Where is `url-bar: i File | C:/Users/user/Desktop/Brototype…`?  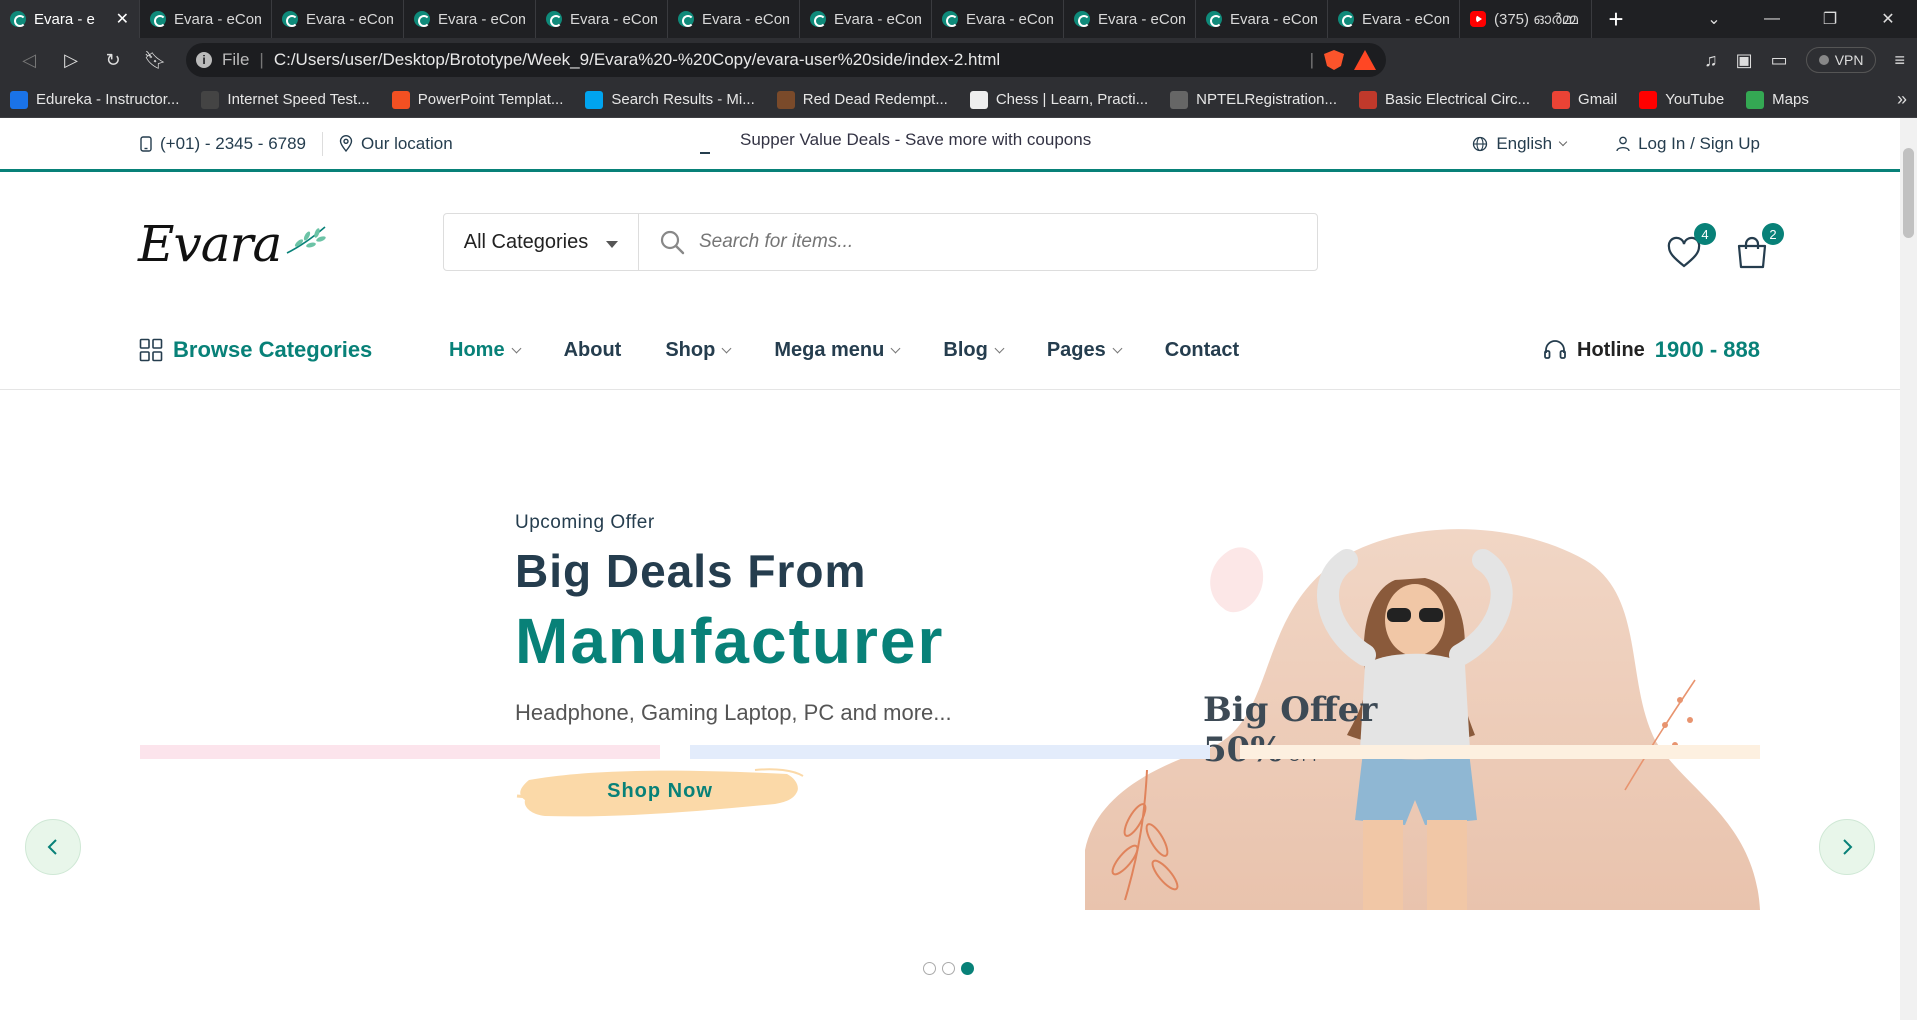 url-bar: i File | C:/Users/user/Desktop/Brototype… is located at coordinates (786, 60).